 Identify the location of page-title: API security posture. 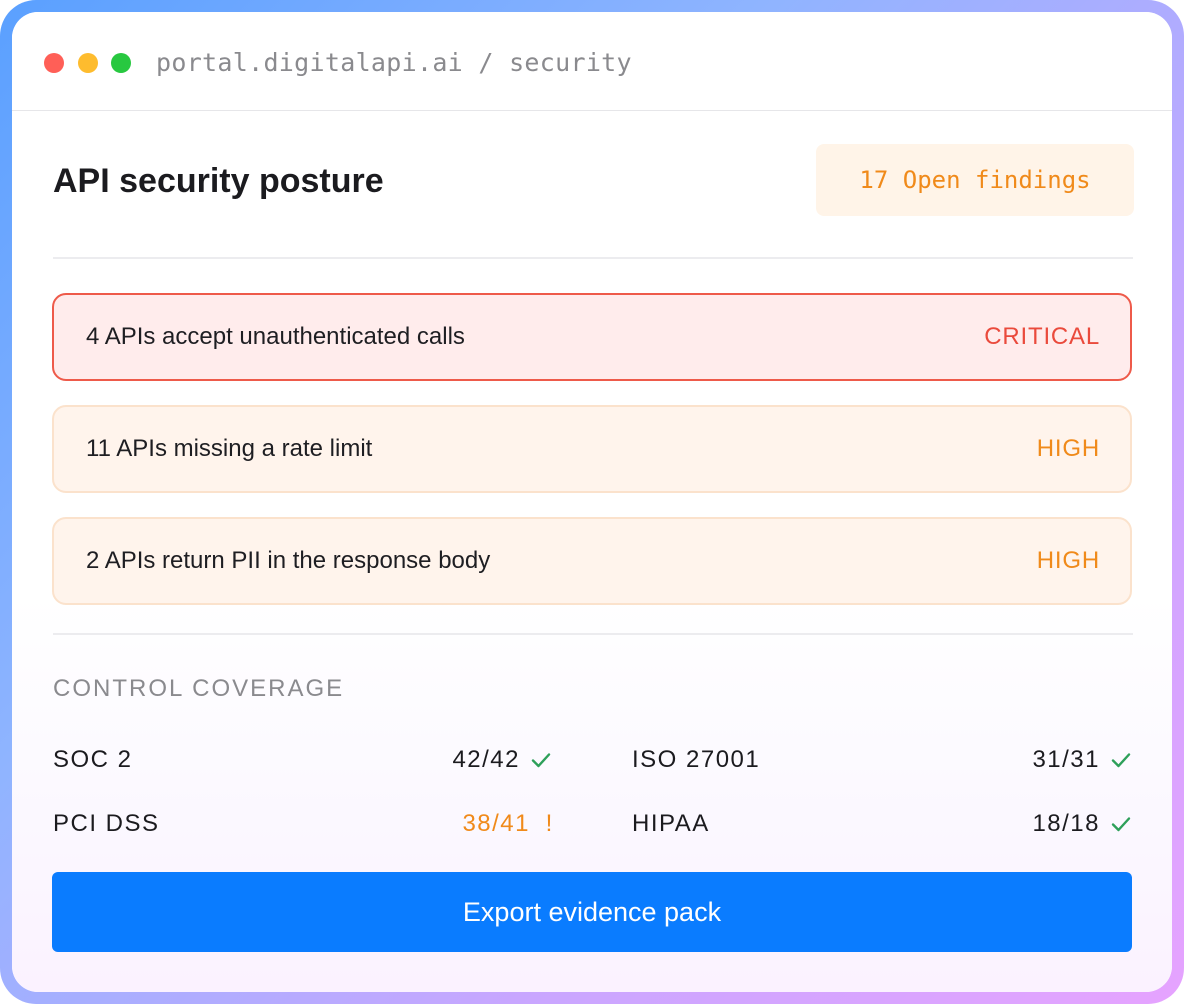
(218, 181).